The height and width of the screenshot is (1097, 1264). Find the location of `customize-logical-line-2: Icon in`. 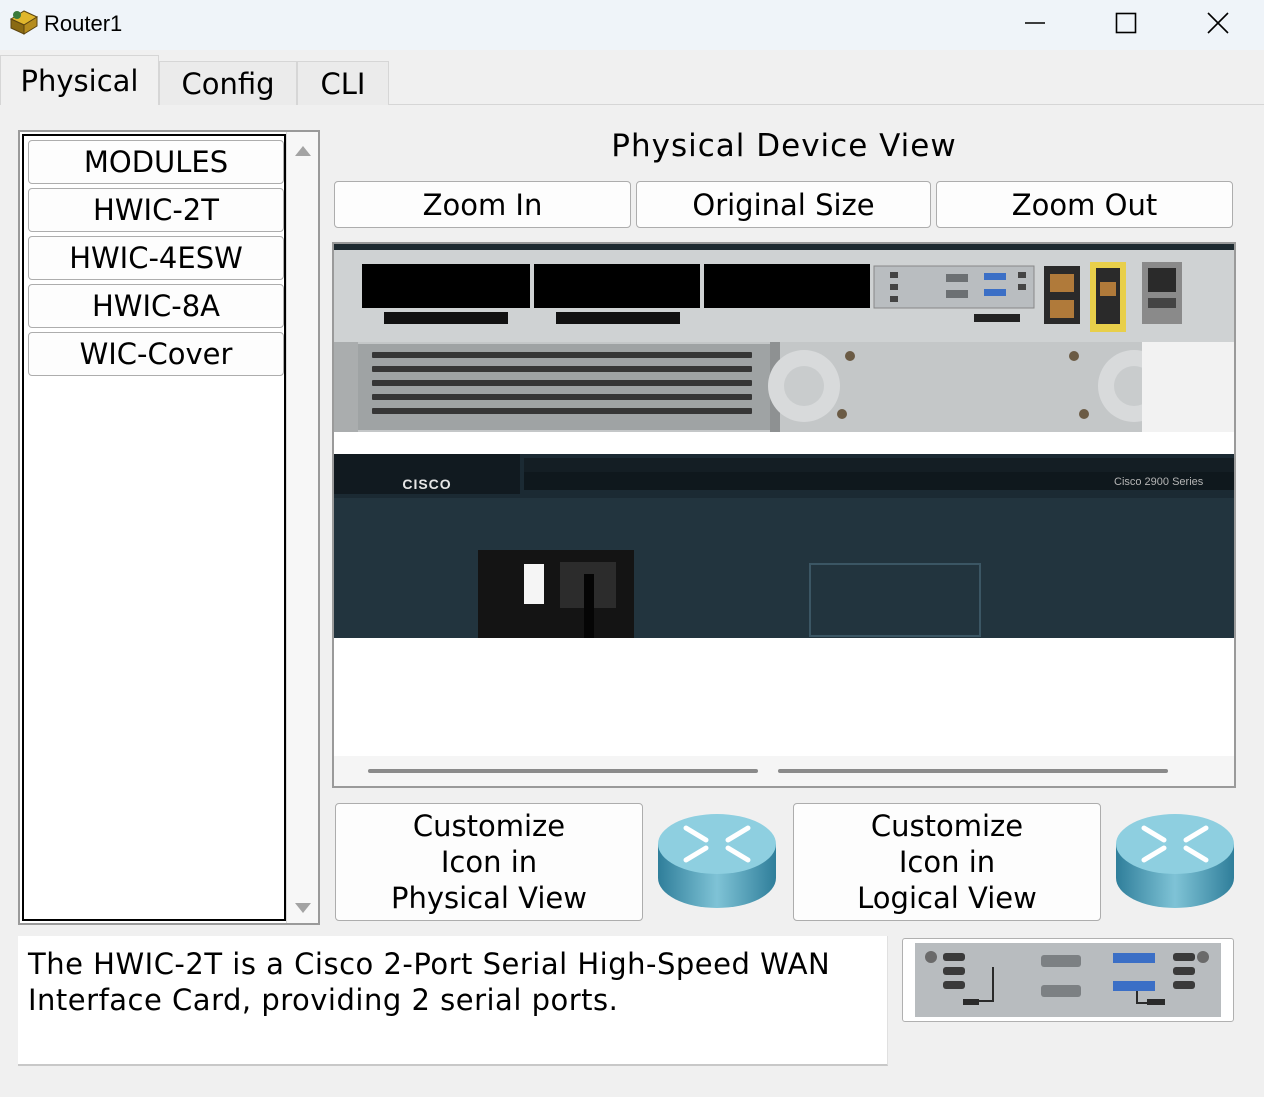

customize-logical-line-2: Icon in is located at coordinates (947, 862).